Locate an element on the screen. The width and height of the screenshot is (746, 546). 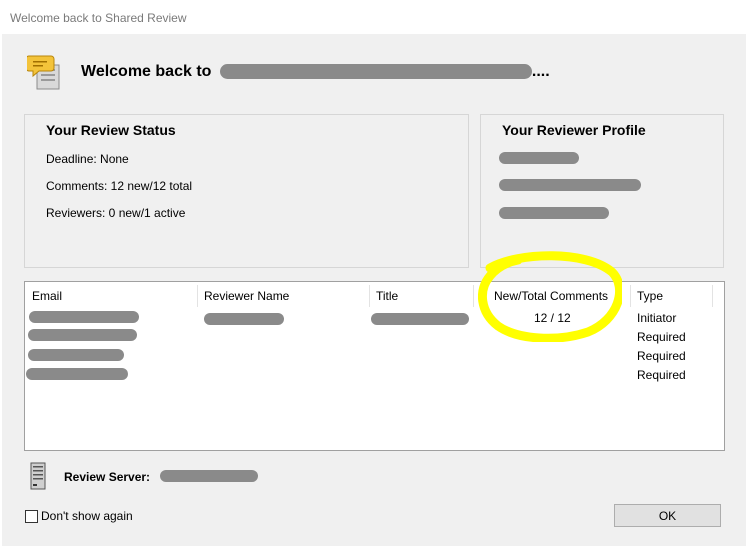
redacted-title is located at coordinates (420, 319).